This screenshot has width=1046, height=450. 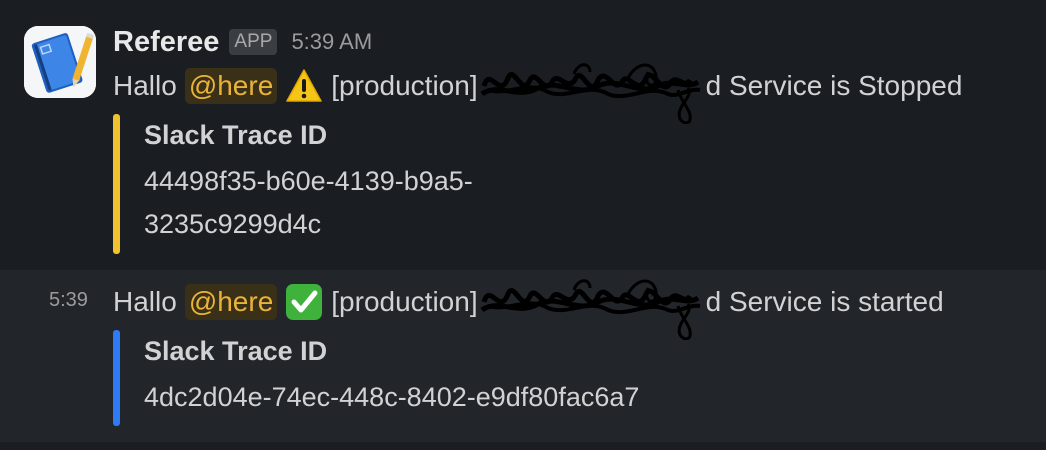 I want to click on notebook-icon, so click(x=60, y=62).